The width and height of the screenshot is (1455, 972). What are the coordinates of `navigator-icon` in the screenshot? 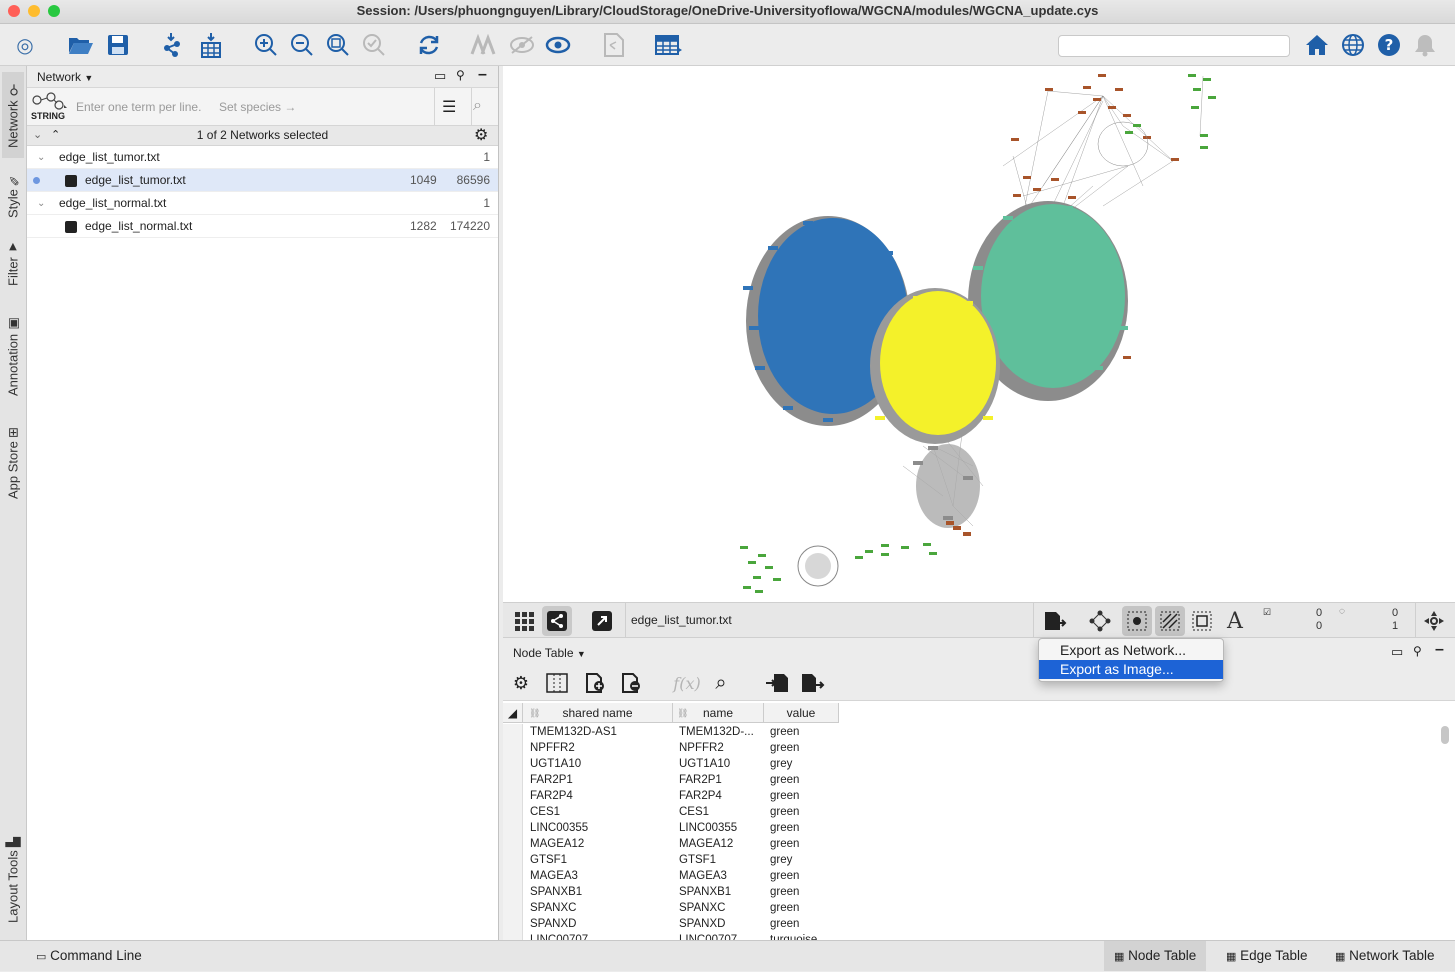 It's located at (1434, 621).